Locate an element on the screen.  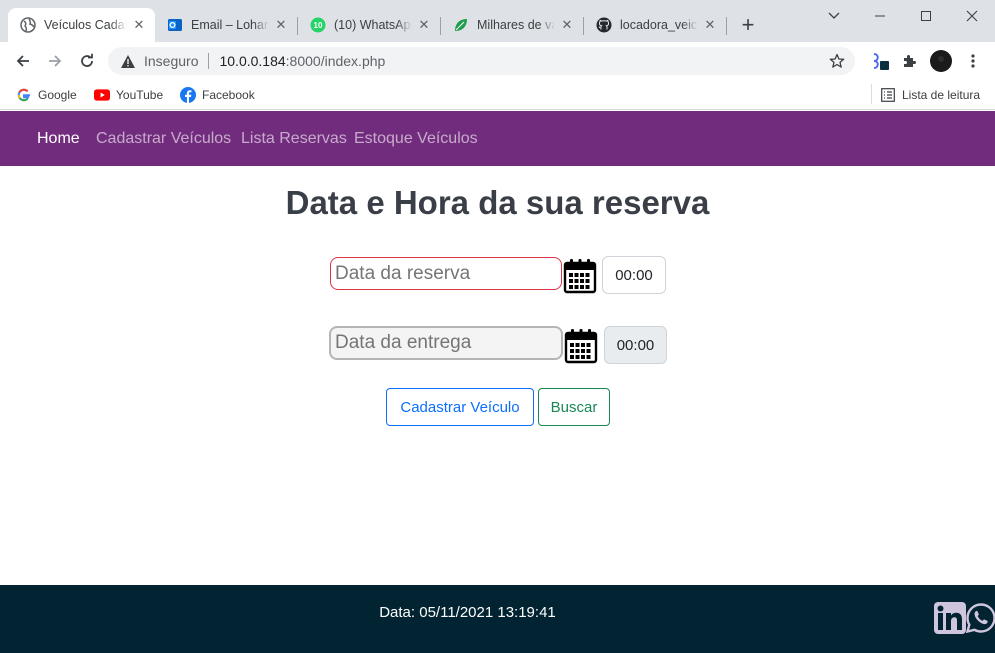
close-window-icon is located at coordinates (972, 16).